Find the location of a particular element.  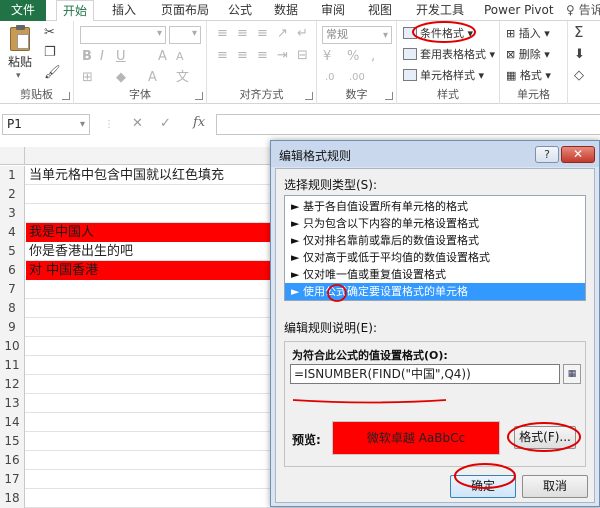

tab-view: 视图 is located at coordinates (380, 10).